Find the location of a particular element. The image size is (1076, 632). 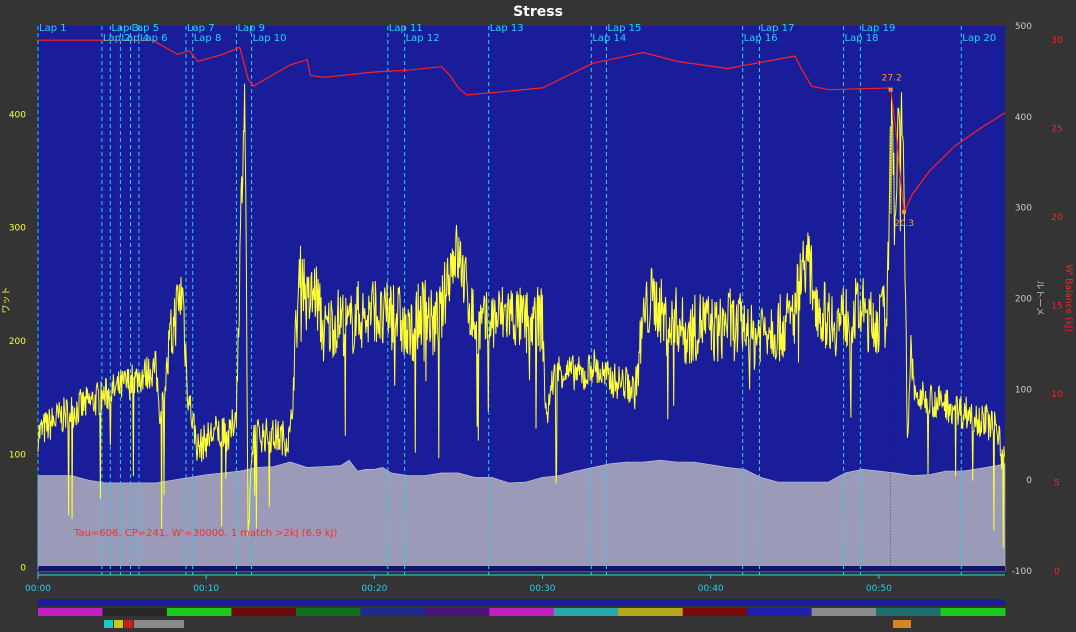

y-left-tick-label: 400 is located at coordinates (17, 115).